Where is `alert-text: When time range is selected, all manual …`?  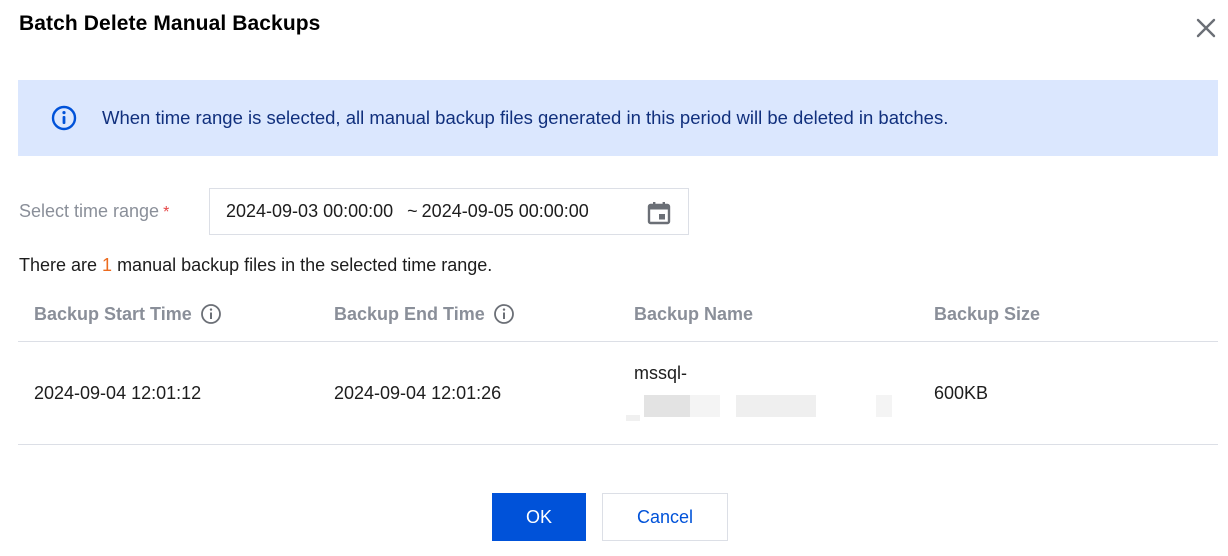
alert-text: When time range is selected, all manual … is located at coordinates (525, 117).